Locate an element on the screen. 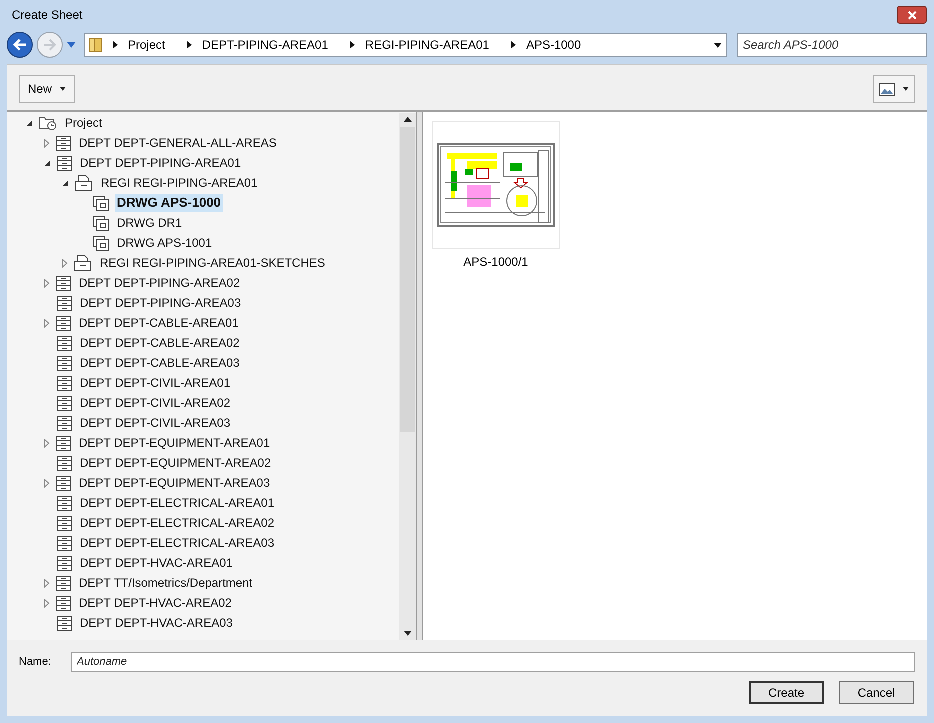  close-button is located at coordinates (912, 15).